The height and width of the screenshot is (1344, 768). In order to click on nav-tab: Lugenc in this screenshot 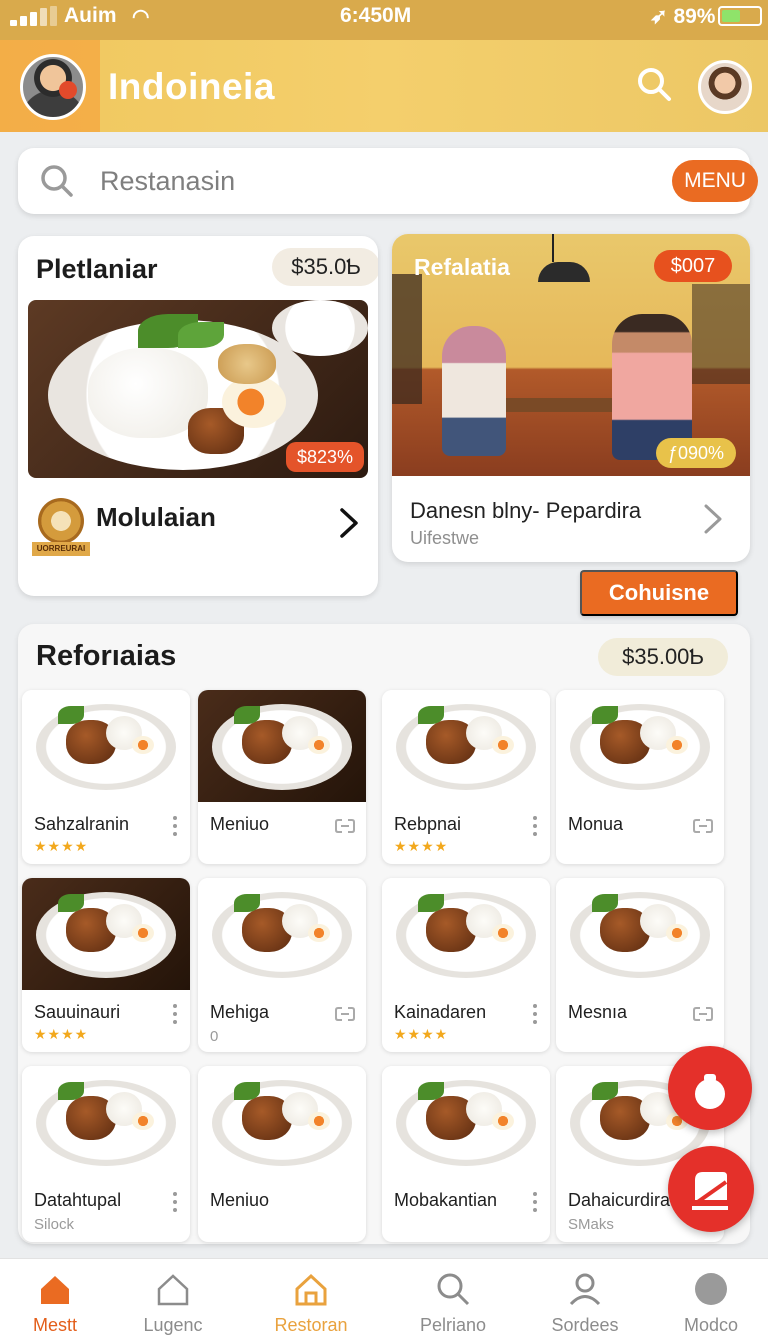, I will do `click(173, 1301)`.